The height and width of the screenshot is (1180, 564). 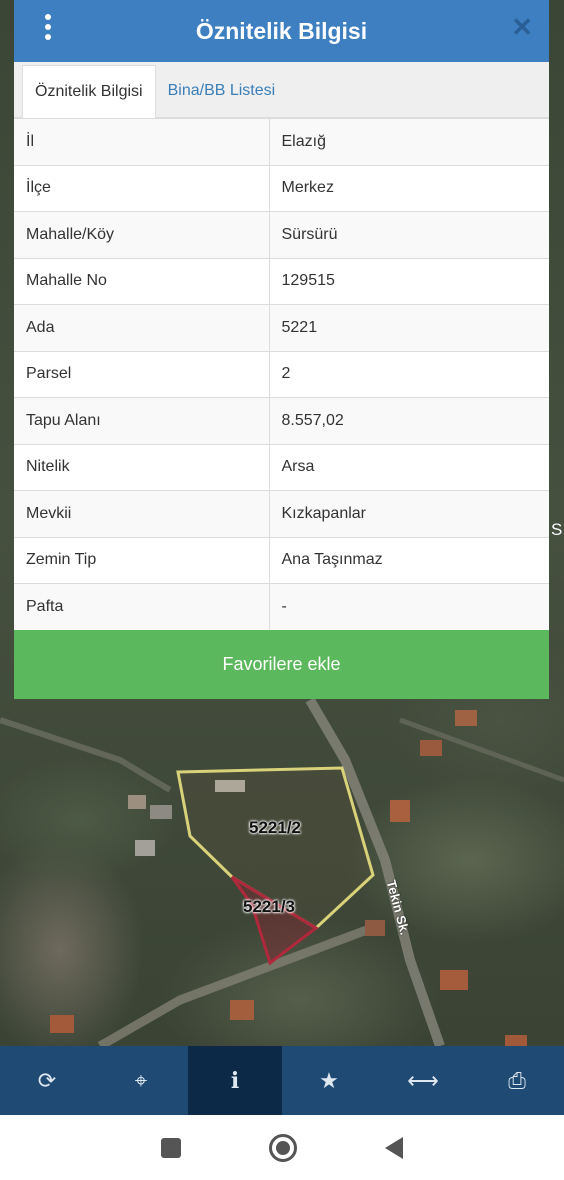 I want to click on table-row: Mevkii Kızkapanlar, so click(x=281, y=513).